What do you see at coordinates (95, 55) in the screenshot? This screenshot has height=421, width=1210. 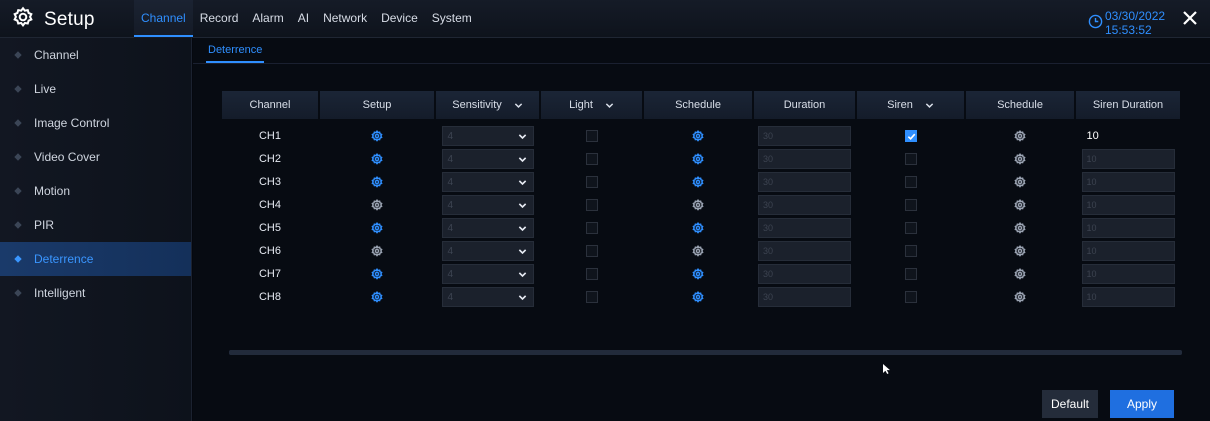 I see `sidebar-item-channel: Channel` at bounding box center [95, 55].